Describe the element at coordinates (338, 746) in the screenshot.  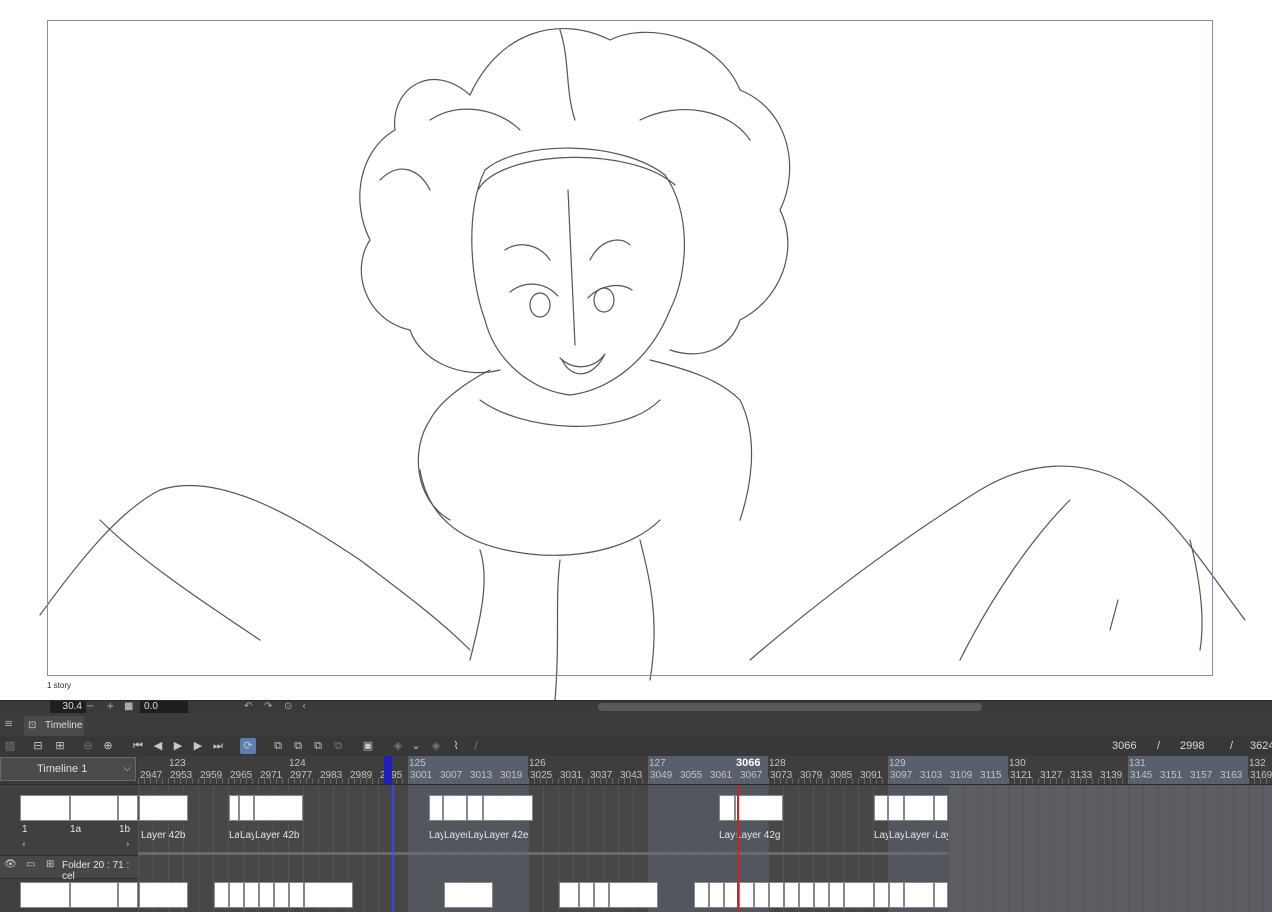
I see `clear-cel-icon: ⧉` at that location.